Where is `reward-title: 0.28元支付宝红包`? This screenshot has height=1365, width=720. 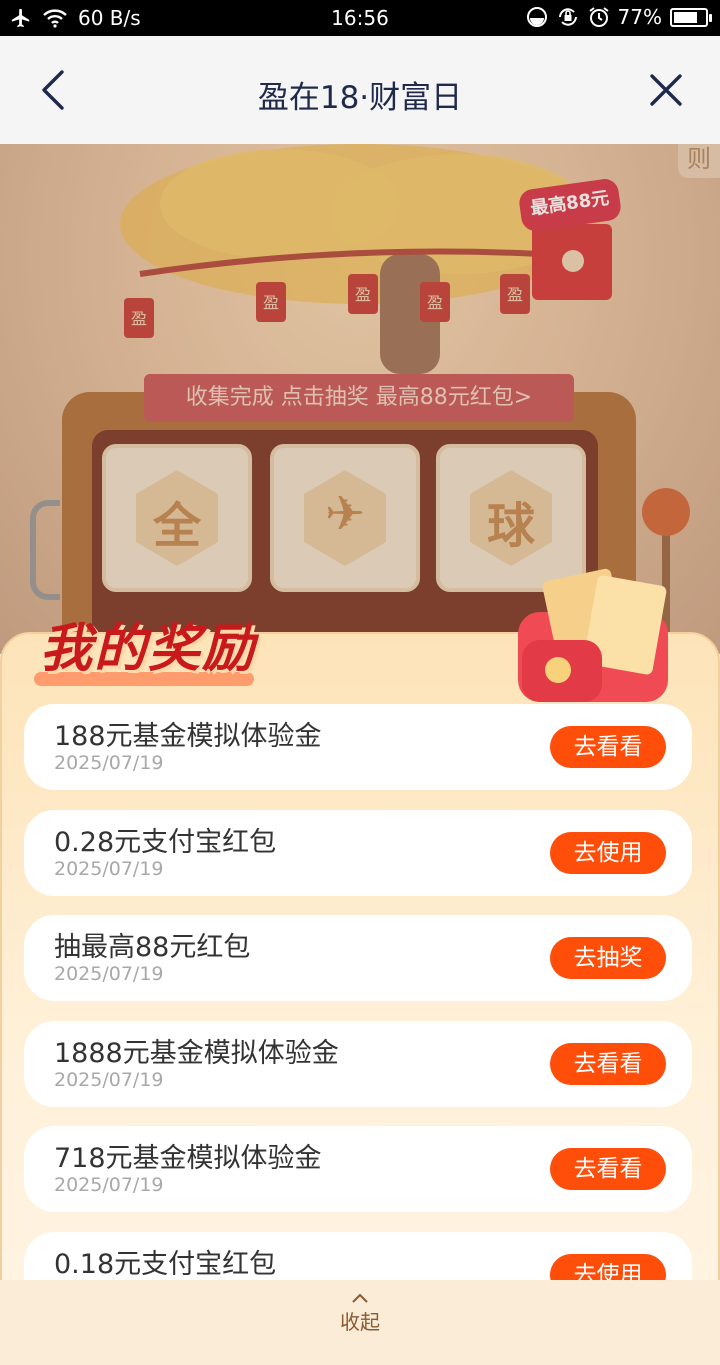
reward-title: 0.28元支付宝红包 is located at coordinates (165, 842).